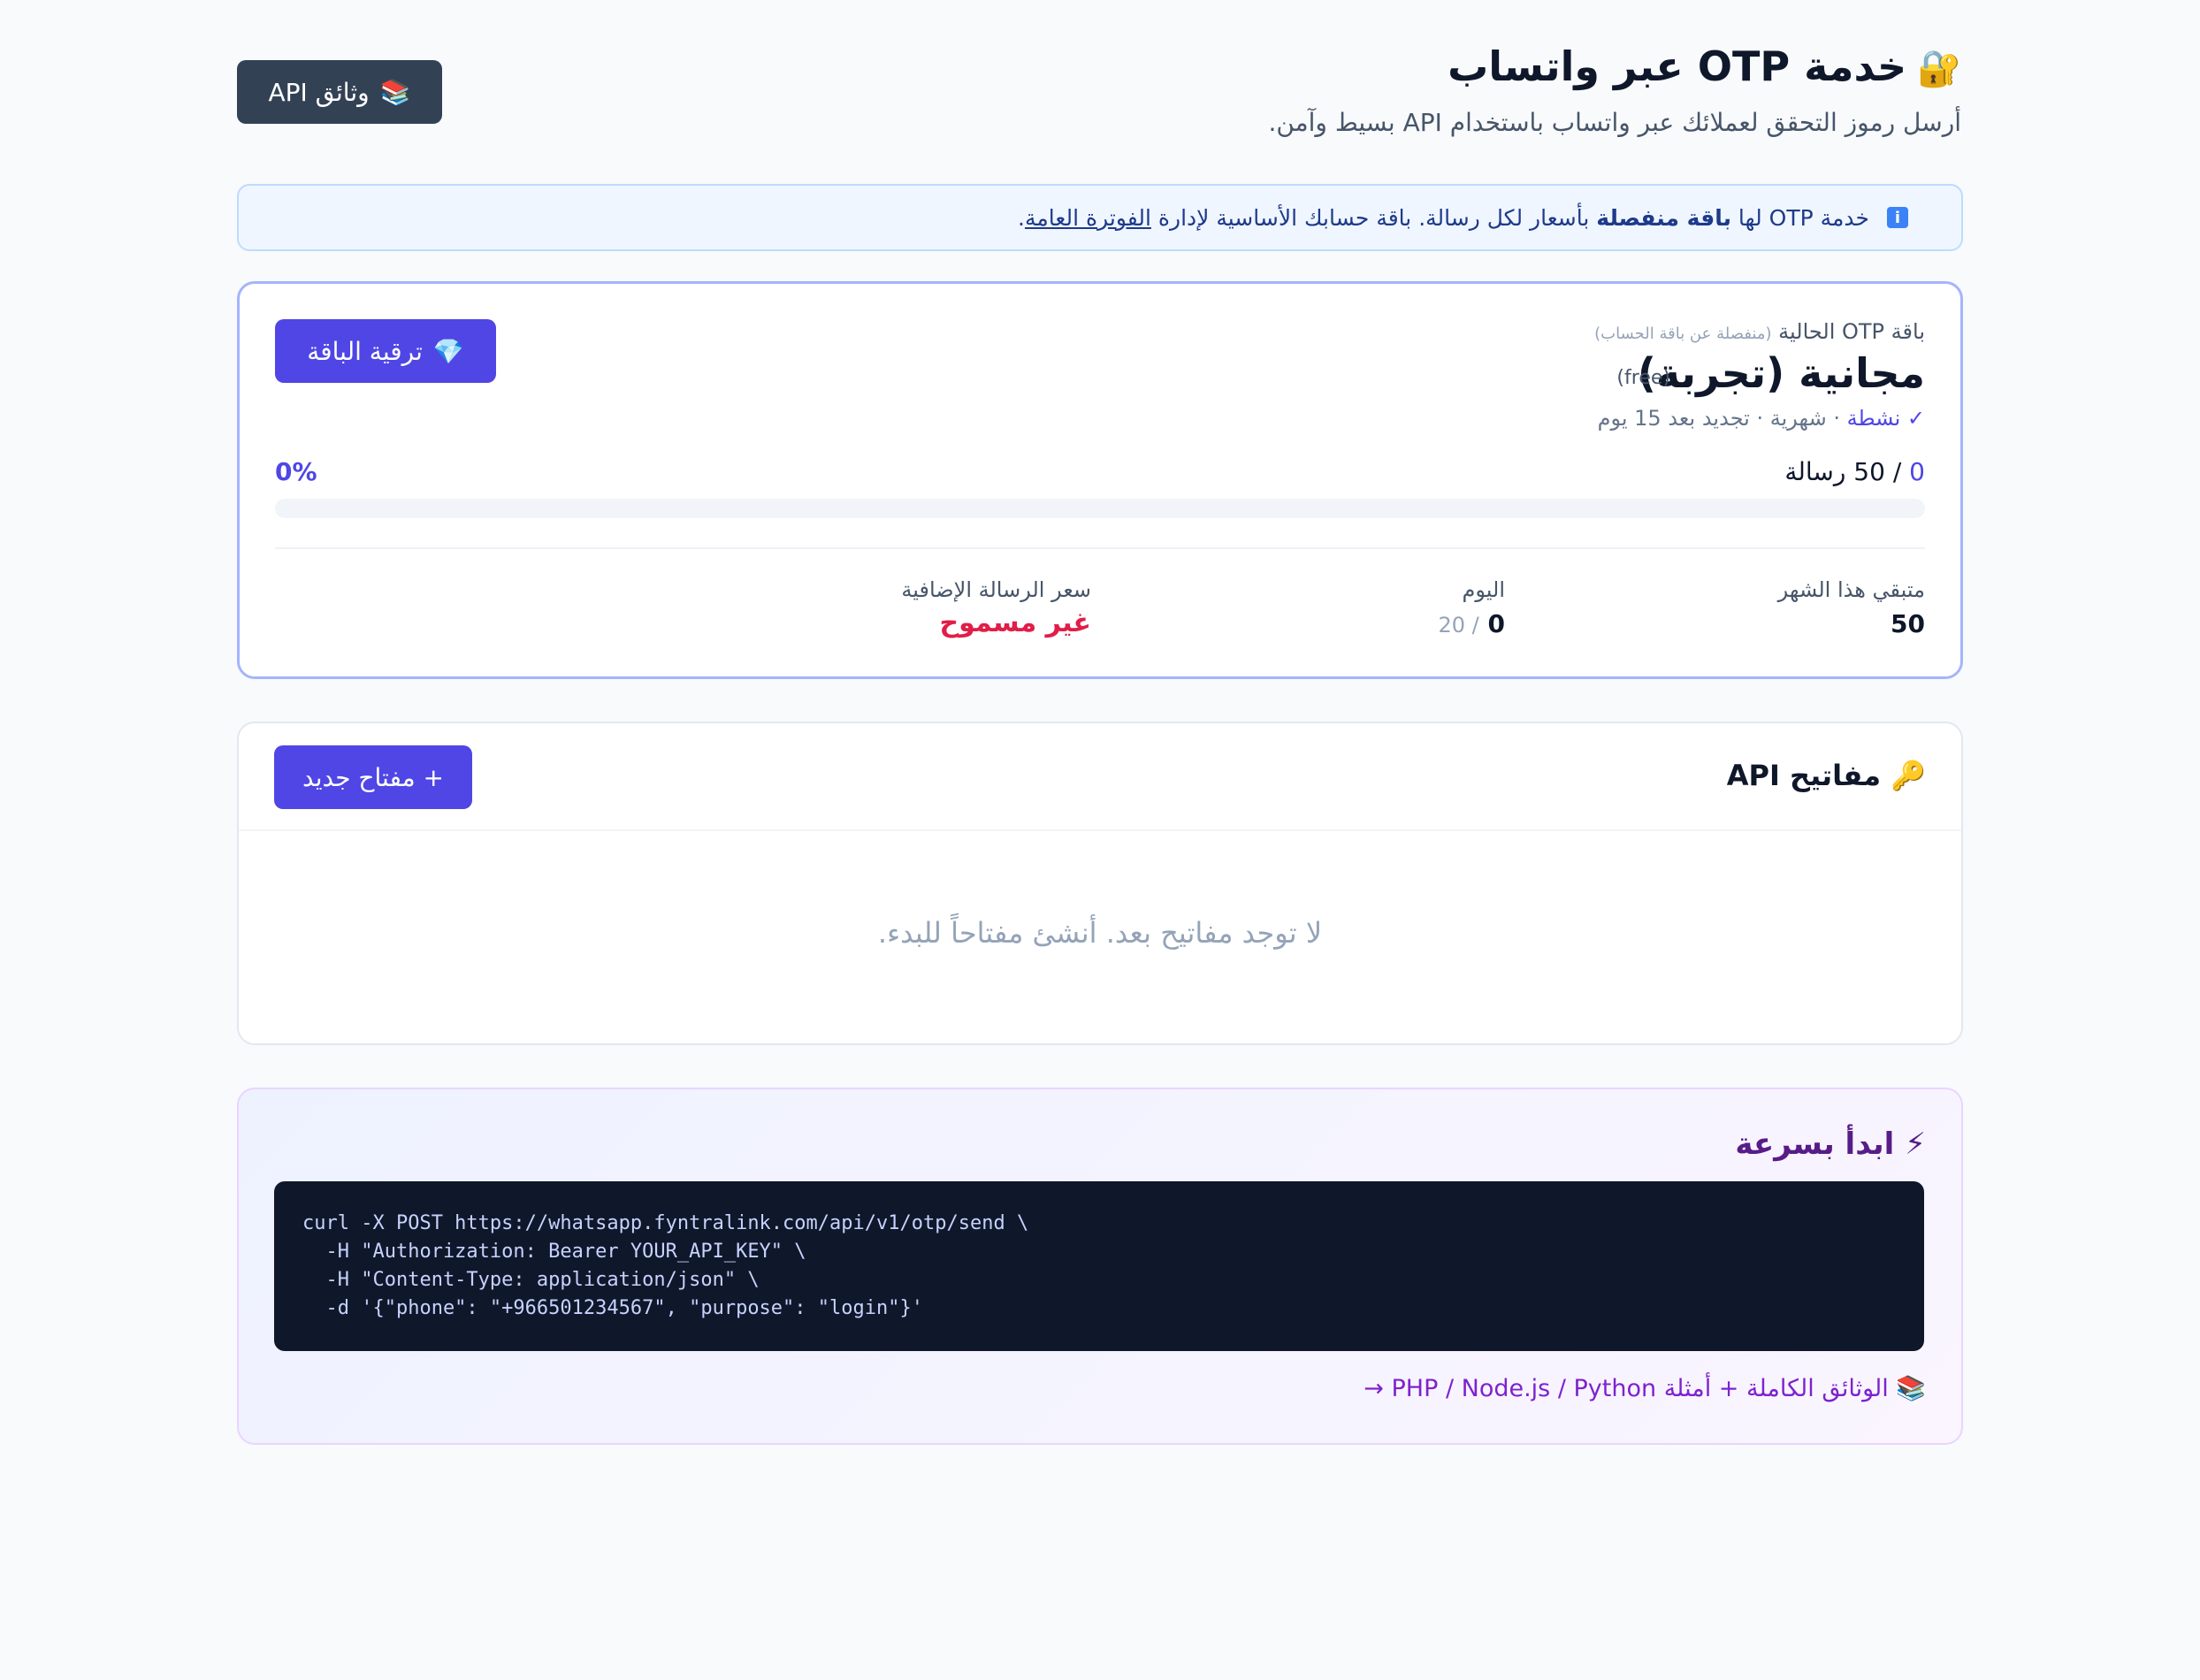 The image size is (2200, 1680). Describe the element at coordinates (1917, 471) in the screenshot. I see `usage-used: 0` at that location.